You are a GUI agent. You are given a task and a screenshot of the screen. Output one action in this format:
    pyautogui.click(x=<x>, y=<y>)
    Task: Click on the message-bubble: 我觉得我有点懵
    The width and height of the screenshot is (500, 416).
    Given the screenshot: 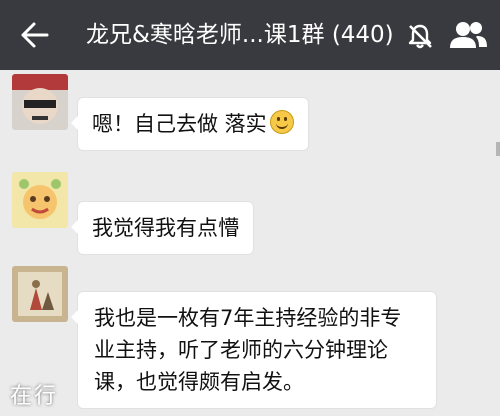 What is the action you would take?
    pyautogui.click(x=162, y=228)
    